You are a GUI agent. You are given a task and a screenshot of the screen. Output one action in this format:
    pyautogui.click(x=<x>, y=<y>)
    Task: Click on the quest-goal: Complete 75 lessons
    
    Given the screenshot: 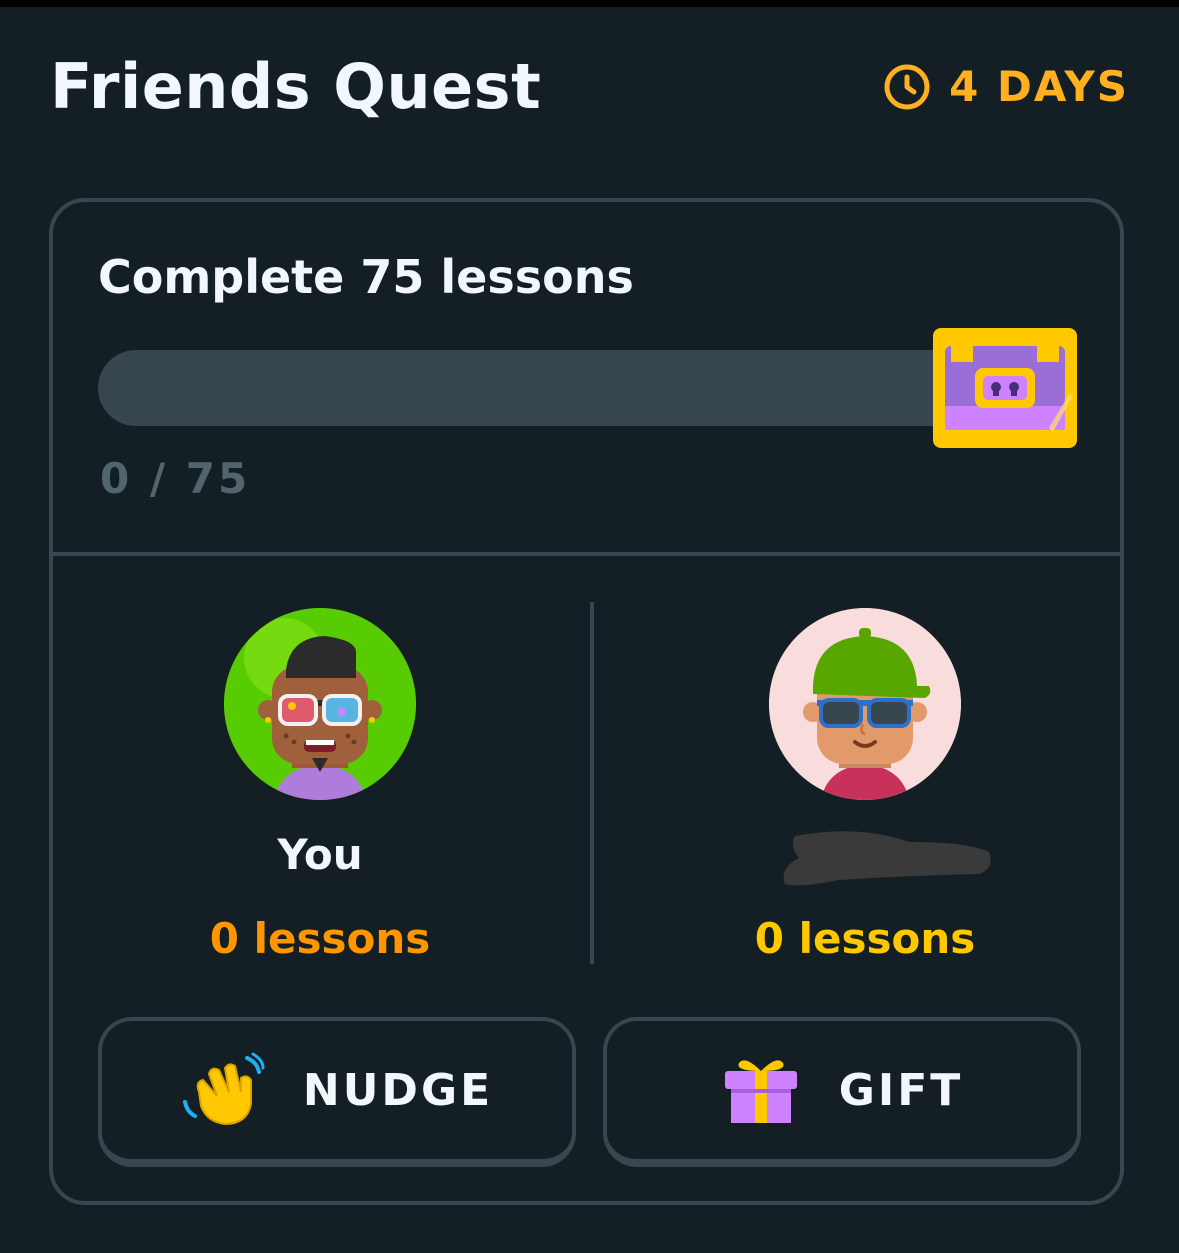 What is the action you would take?
    pyautogui.click(x=366, y=277)
    